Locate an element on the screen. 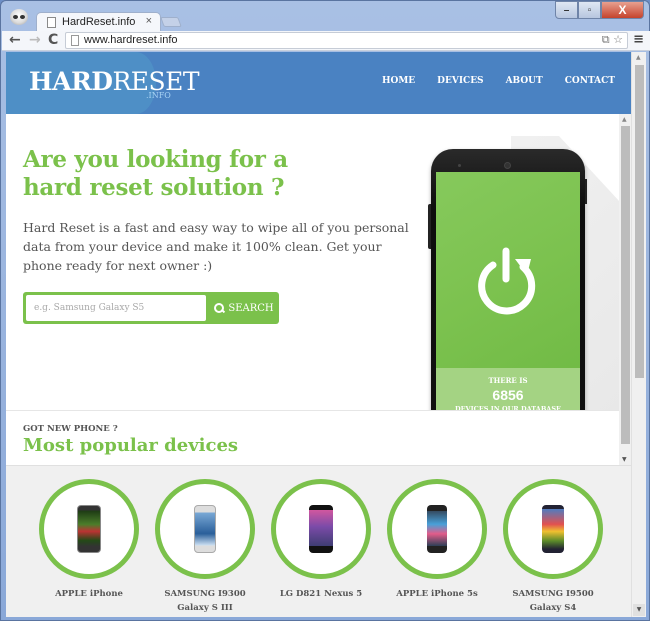 The image size is (650, 621). window-controls: – ▫ X is located at coordinates (599, 10).